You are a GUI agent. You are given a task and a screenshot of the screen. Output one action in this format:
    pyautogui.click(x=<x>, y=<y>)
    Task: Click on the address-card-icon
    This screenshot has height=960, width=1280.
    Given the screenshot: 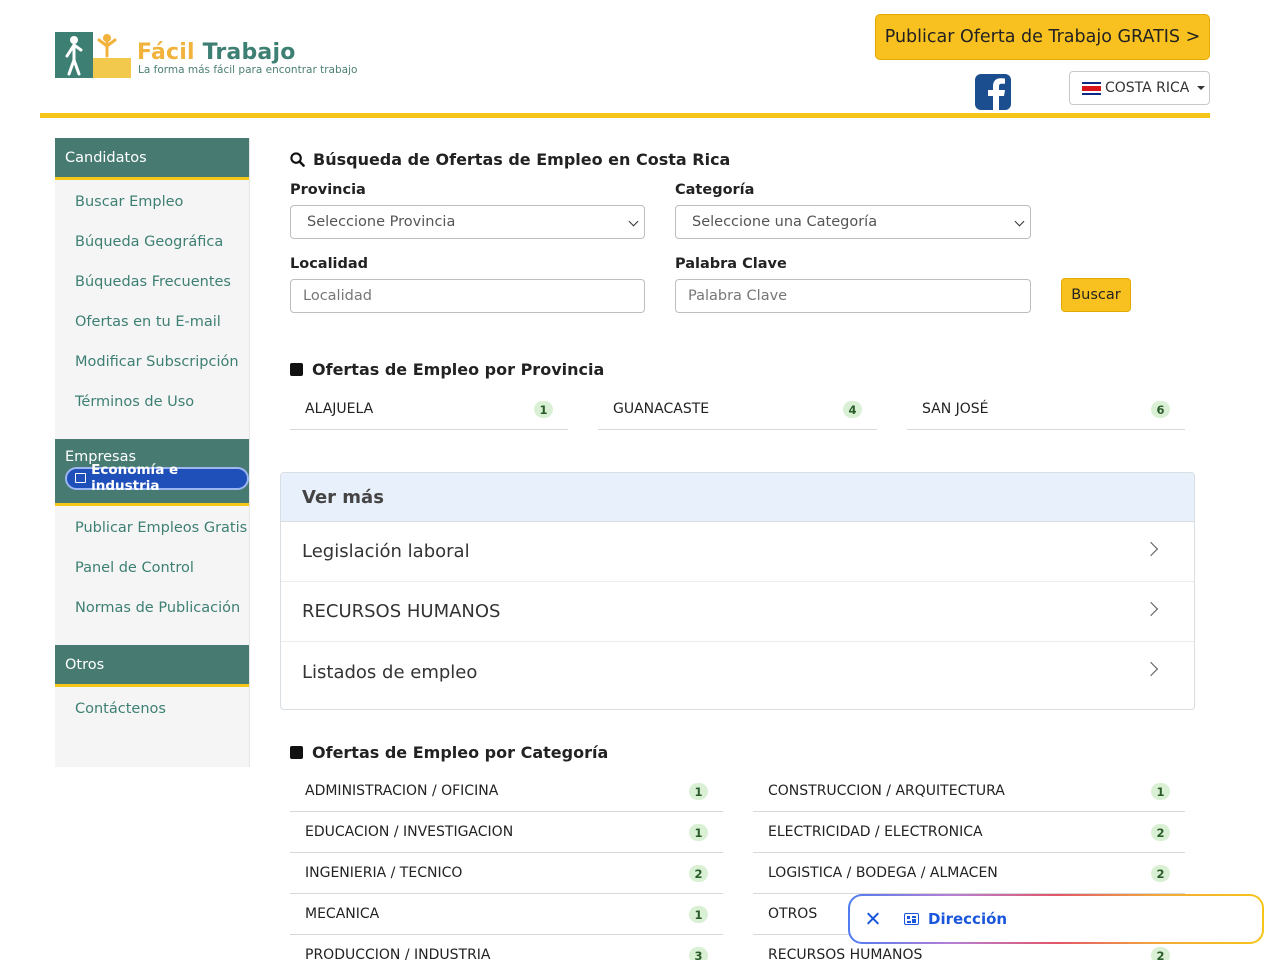 What is the action you would take?
    pyautogui.click(x=911, y=919)
    